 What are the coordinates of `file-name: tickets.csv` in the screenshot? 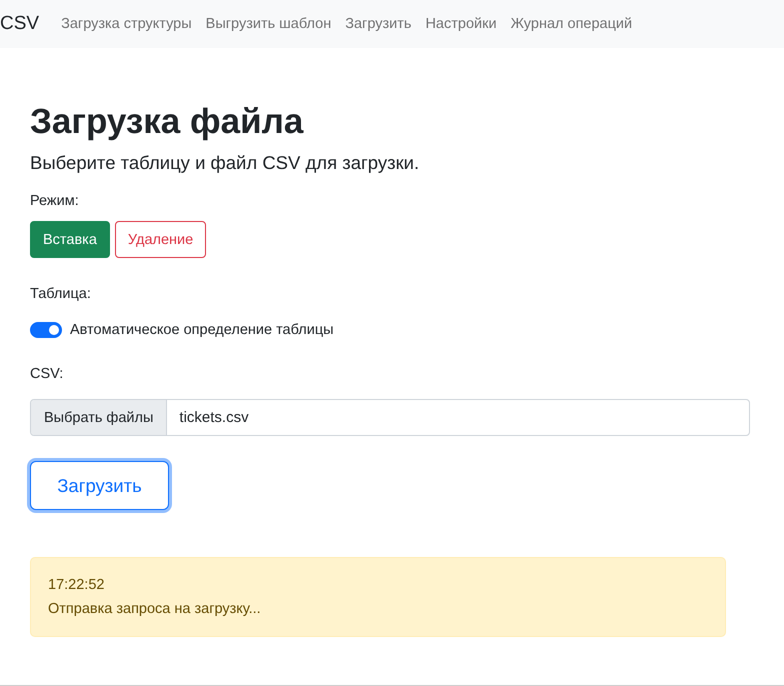 It's located at (213, 418).